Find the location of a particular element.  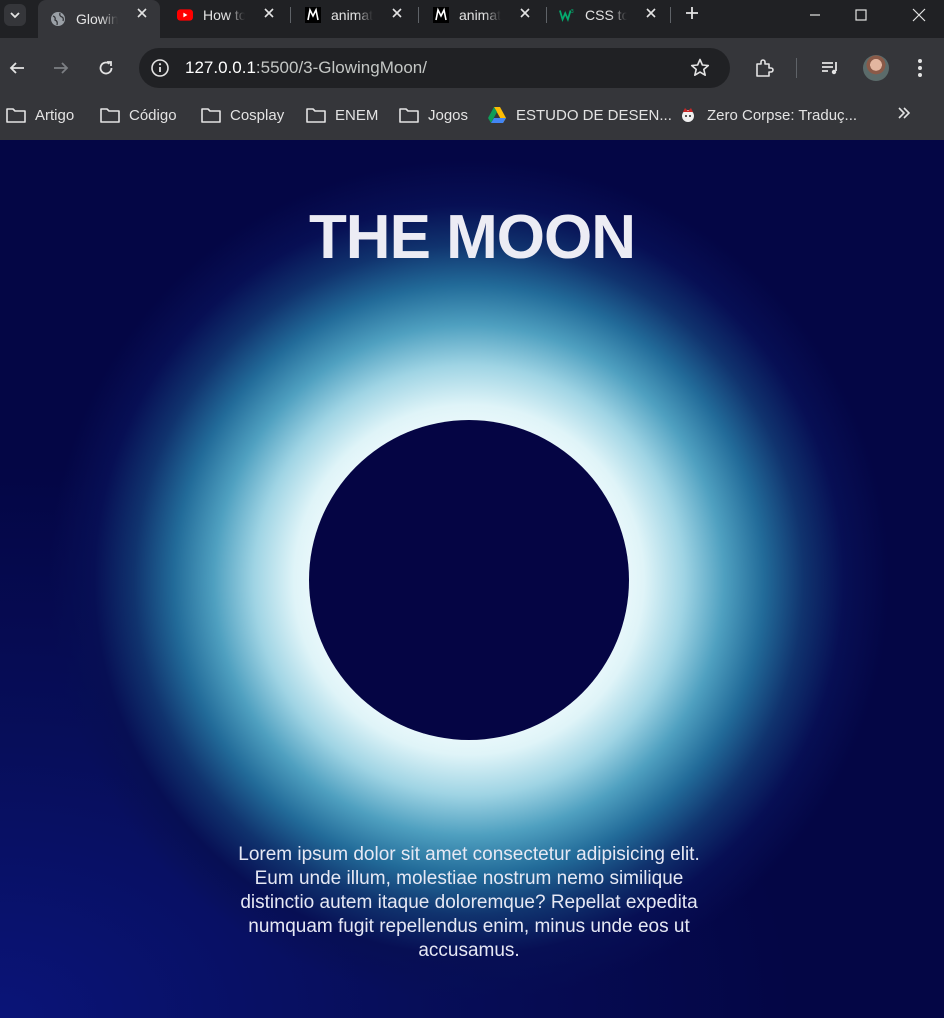

tab-animation-2: animation is located at coordinates (482, 15).